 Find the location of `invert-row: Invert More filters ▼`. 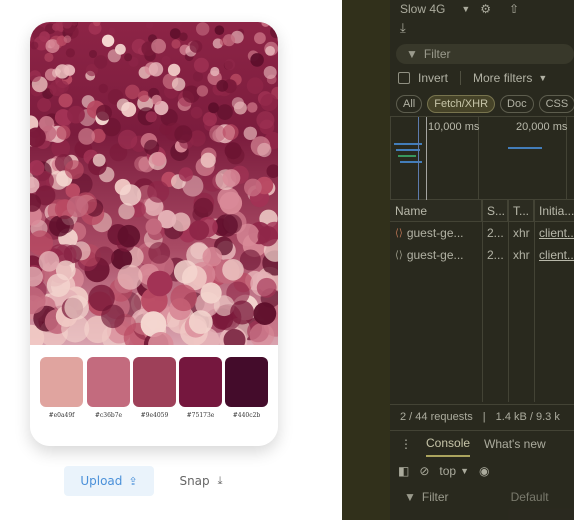

invert-row: Invert More filters ▼ is located at coordinates (482, 78).